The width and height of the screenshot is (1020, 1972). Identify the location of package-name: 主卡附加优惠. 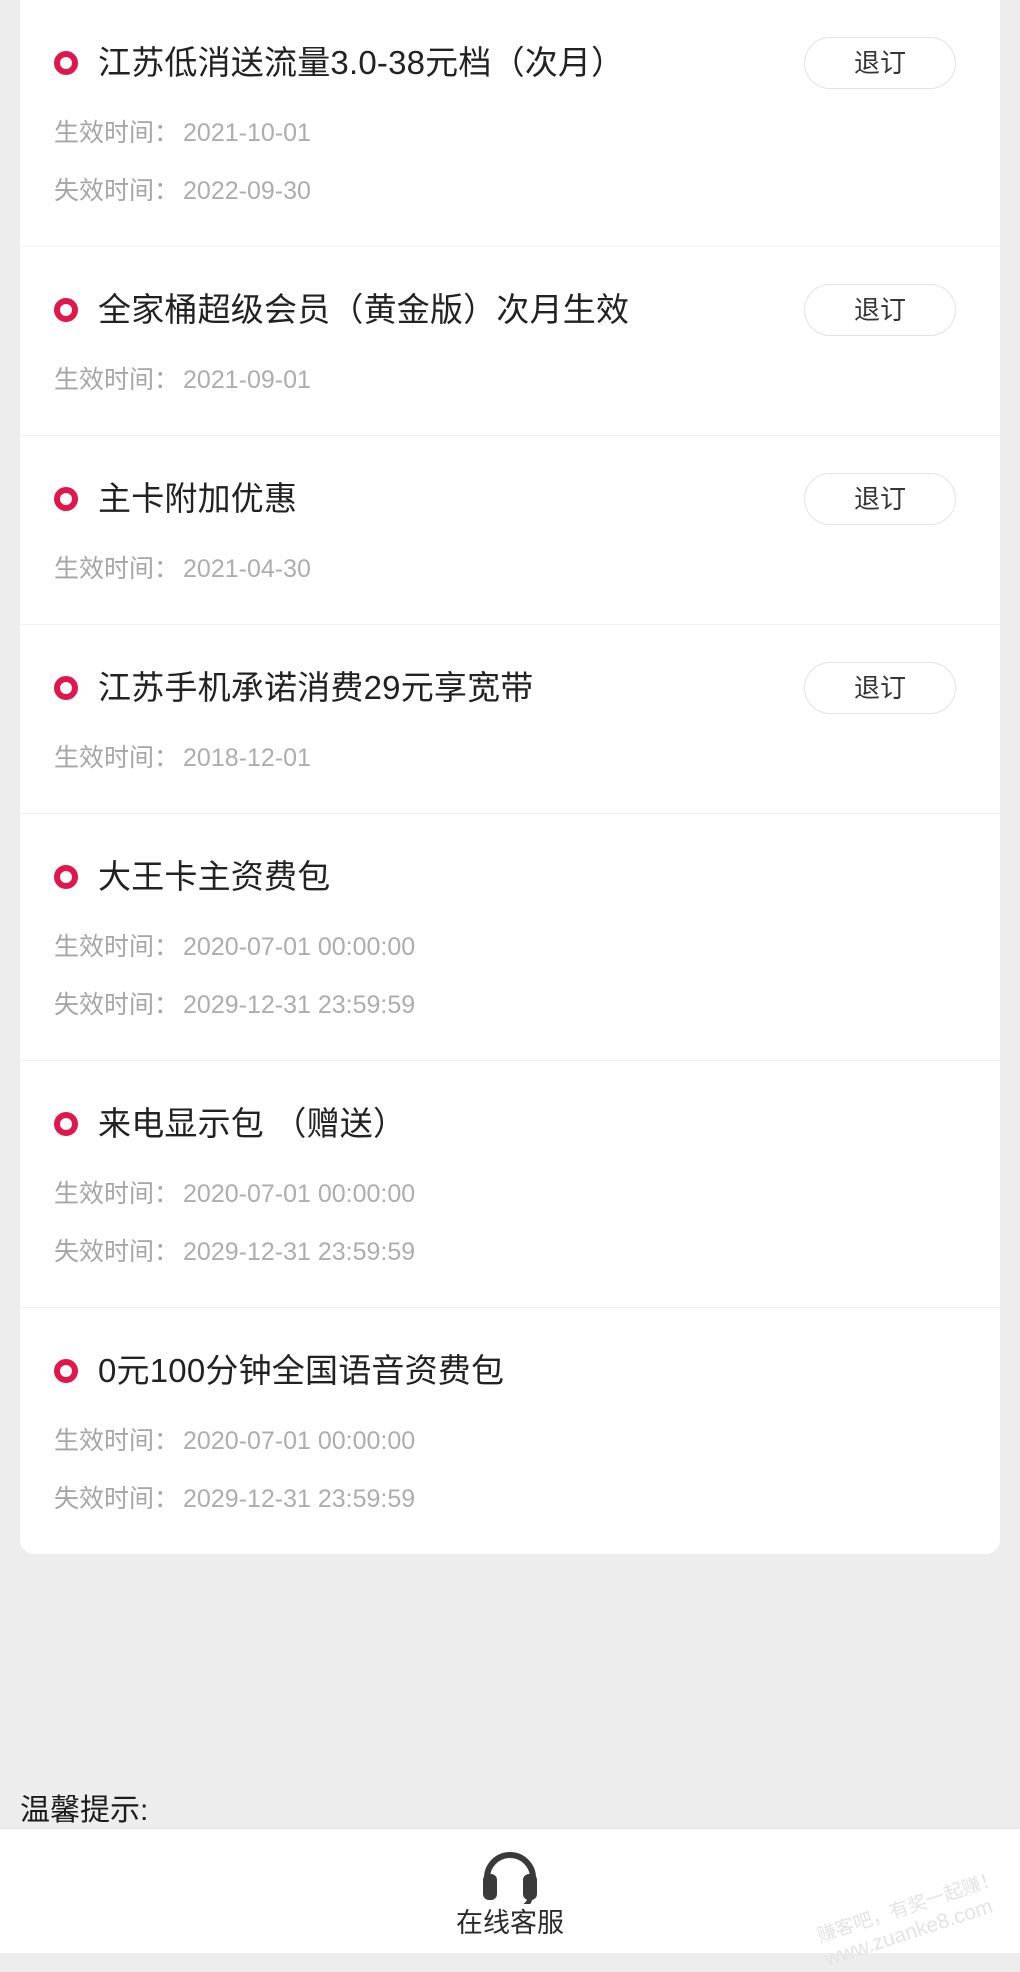
(198, 498).